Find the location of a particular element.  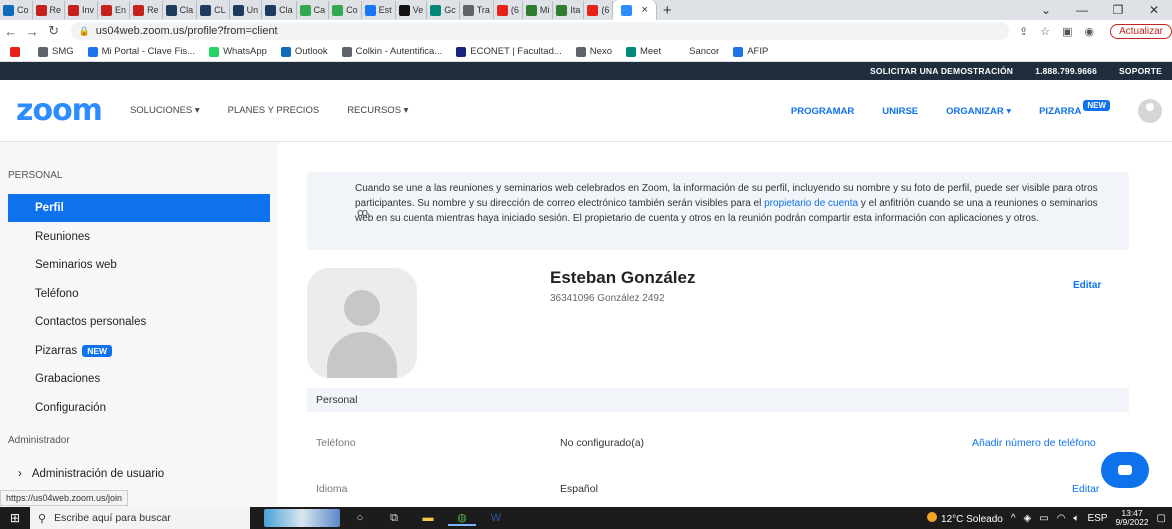

windows-start-icon: ⊞ is located at coordinates (15, 518).